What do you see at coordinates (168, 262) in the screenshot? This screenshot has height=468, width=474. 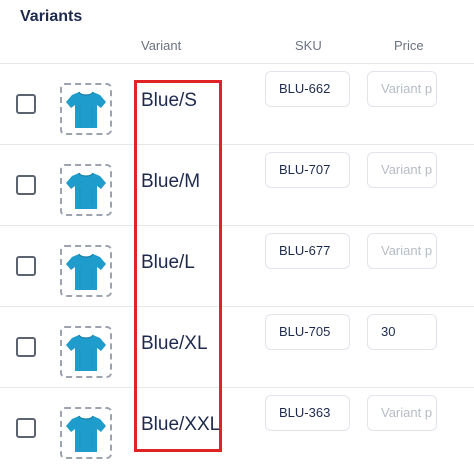 I see `variant-name: Blue/L` at bounding box center [168, 262].